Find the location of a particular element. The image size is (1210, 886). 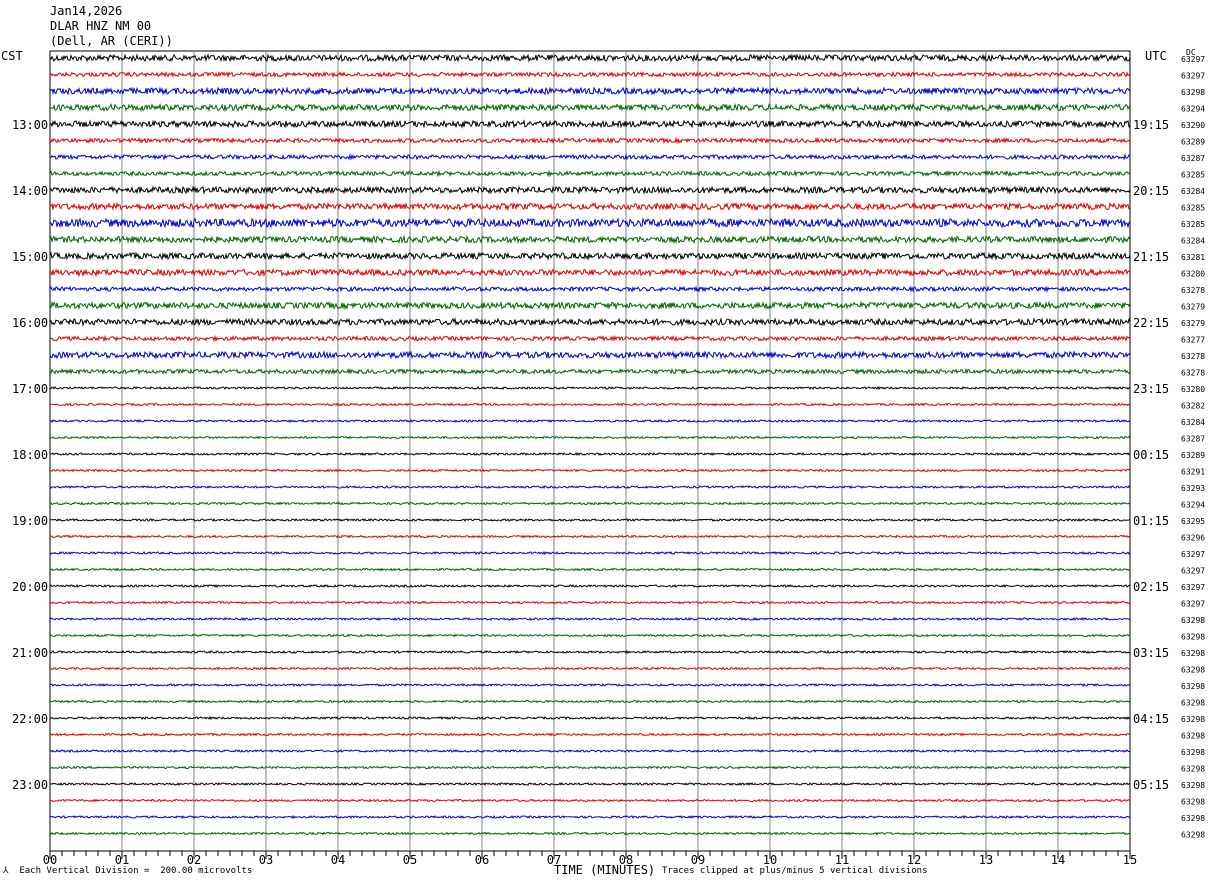

x-tick-label: 13 is located at coordinates (986, 860).